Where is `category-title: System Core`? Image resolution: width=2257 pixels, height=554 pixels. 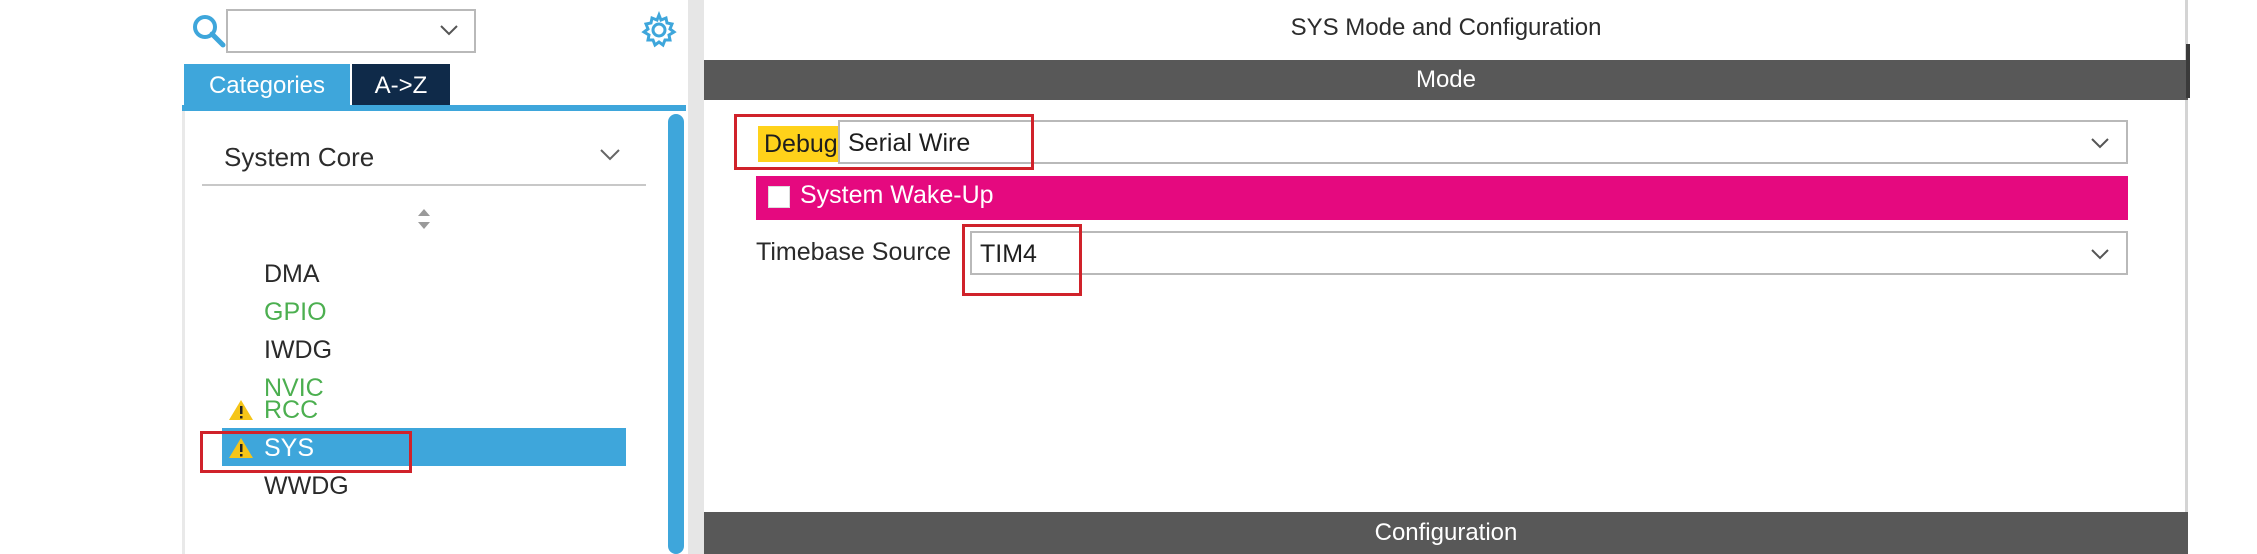
category-title: System Core is located at coordinates (299, 157).